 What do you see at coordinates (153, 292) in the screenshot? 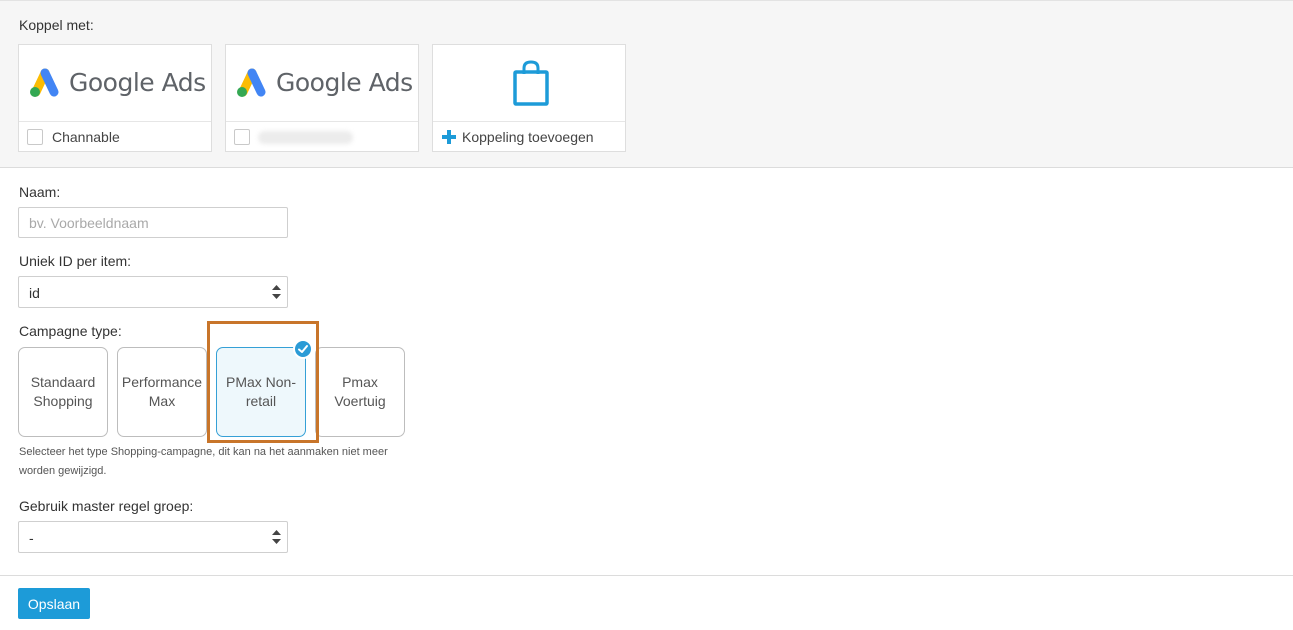
I see `unique-id-select: id` at bounding box center [153, 292].